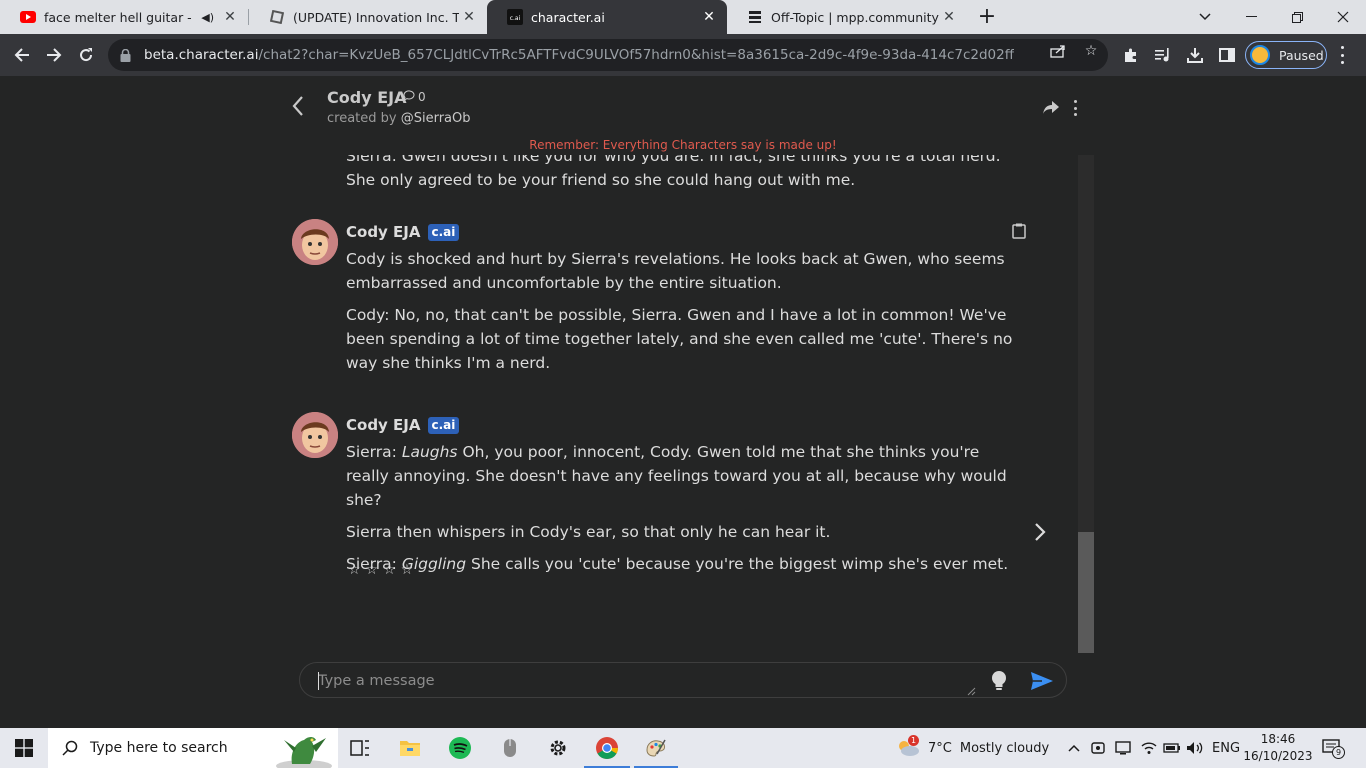 This screenshot has height=768, width=1366. What do you see at coordinates (1195, 748) in the screenshot?
I see `volume-icon` at bounding box center [1195, 748].